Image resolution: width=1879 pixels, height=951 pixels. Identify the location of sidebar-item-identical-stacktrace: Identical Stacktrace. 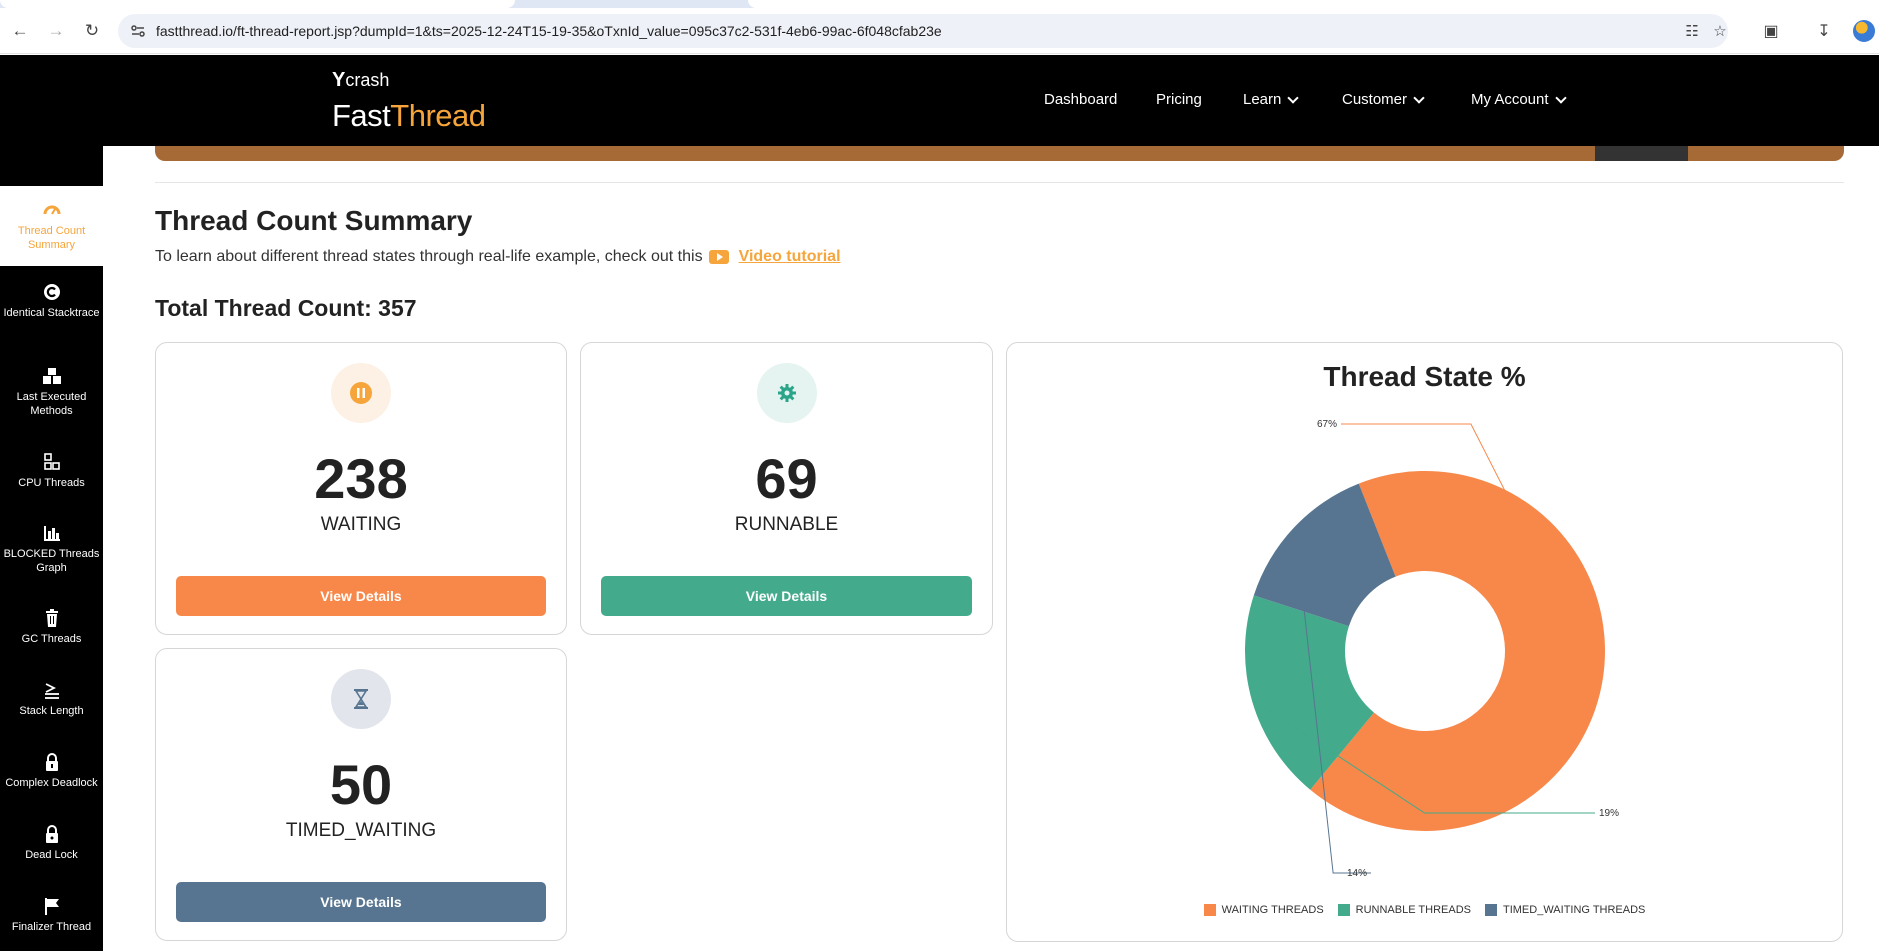
(51, 301).